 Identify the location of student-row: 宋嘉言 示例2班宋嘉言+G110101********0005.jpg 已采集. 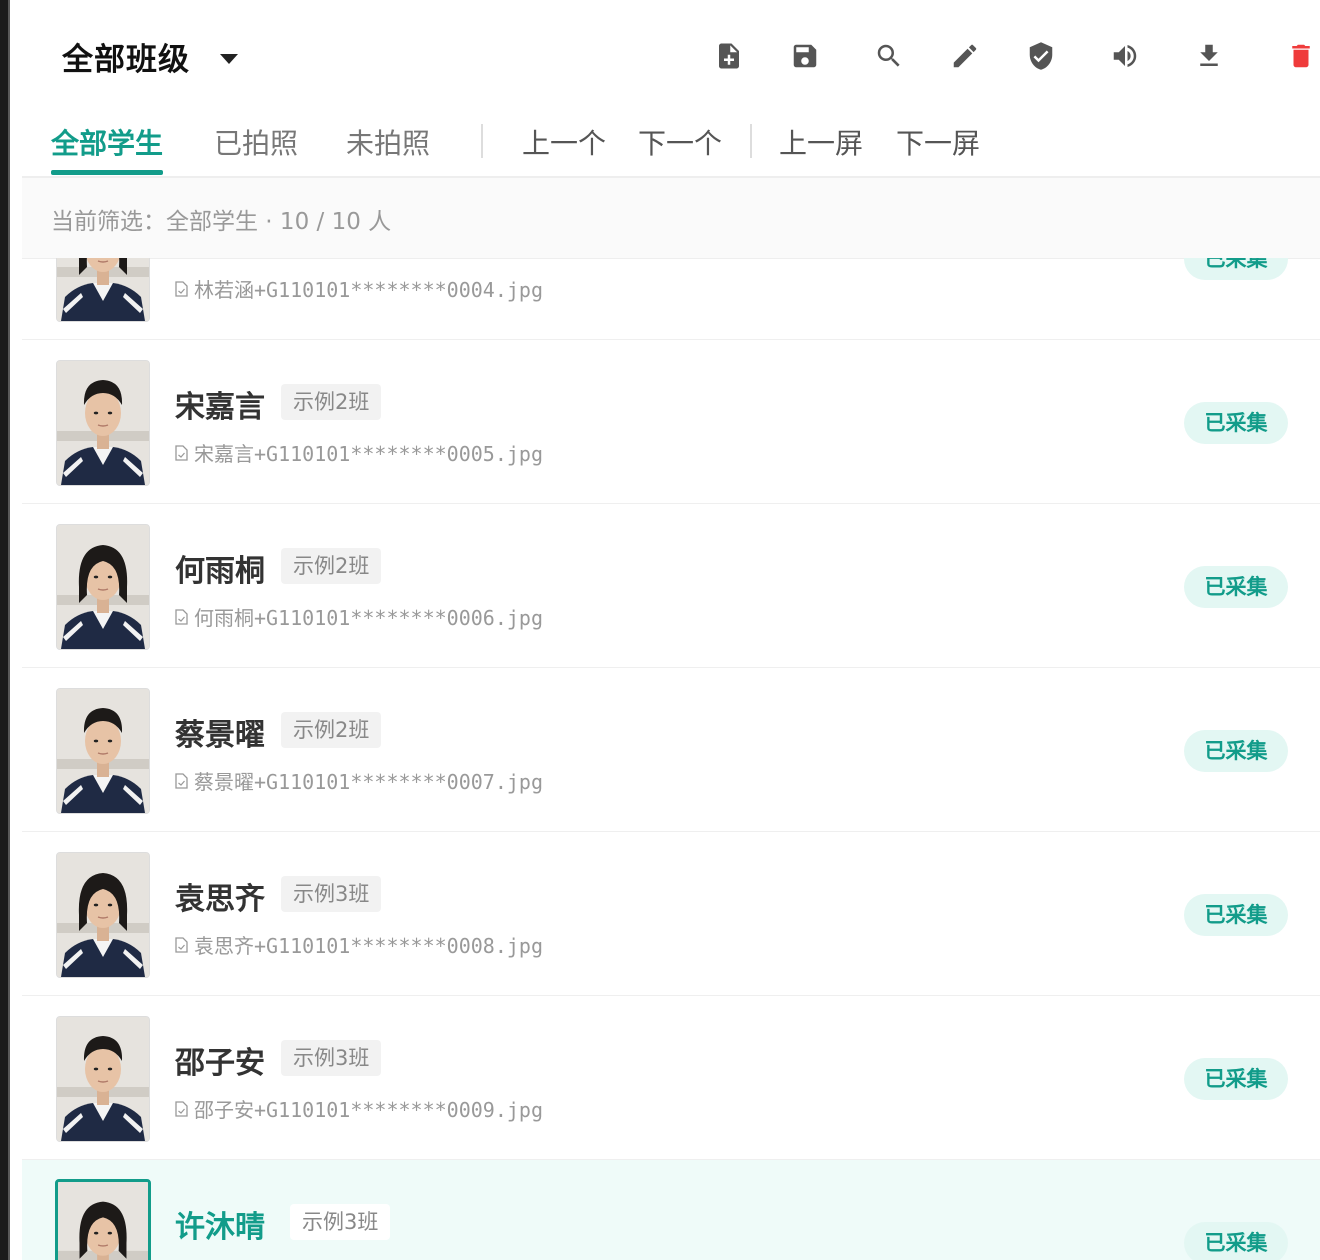
(671, 422).